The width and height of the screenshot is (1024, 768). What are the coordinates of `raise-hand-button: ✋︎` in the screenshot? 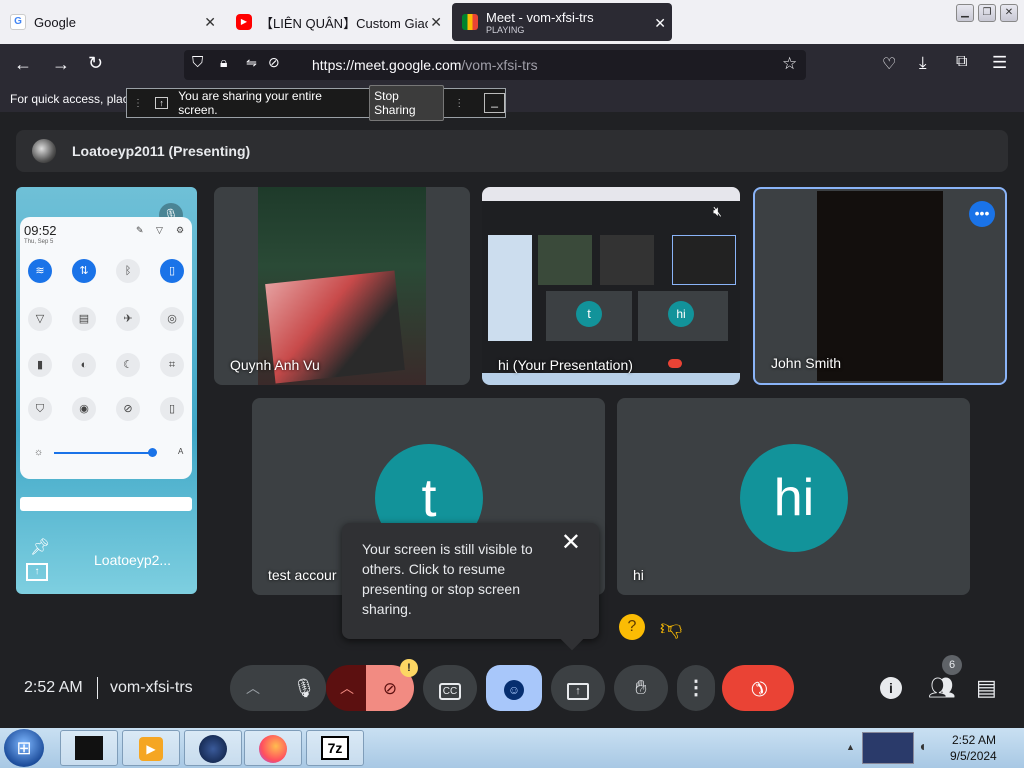 It's located at (641, 688).